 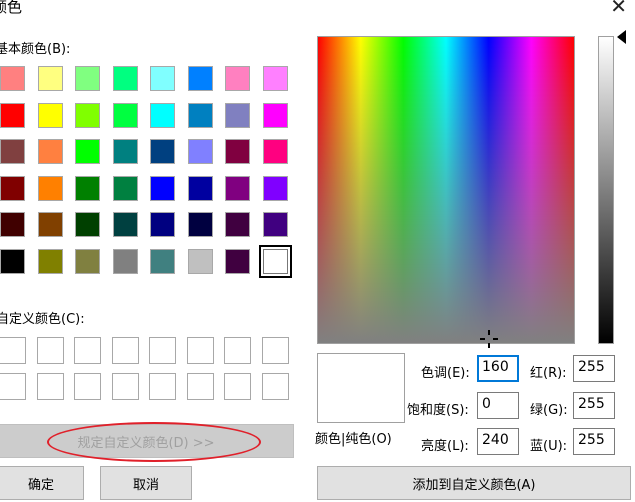 What do you see at coordinates (11, 8) in the screenshot?
I see `dialog-title: 颜色` at bounding box center [11, 8].